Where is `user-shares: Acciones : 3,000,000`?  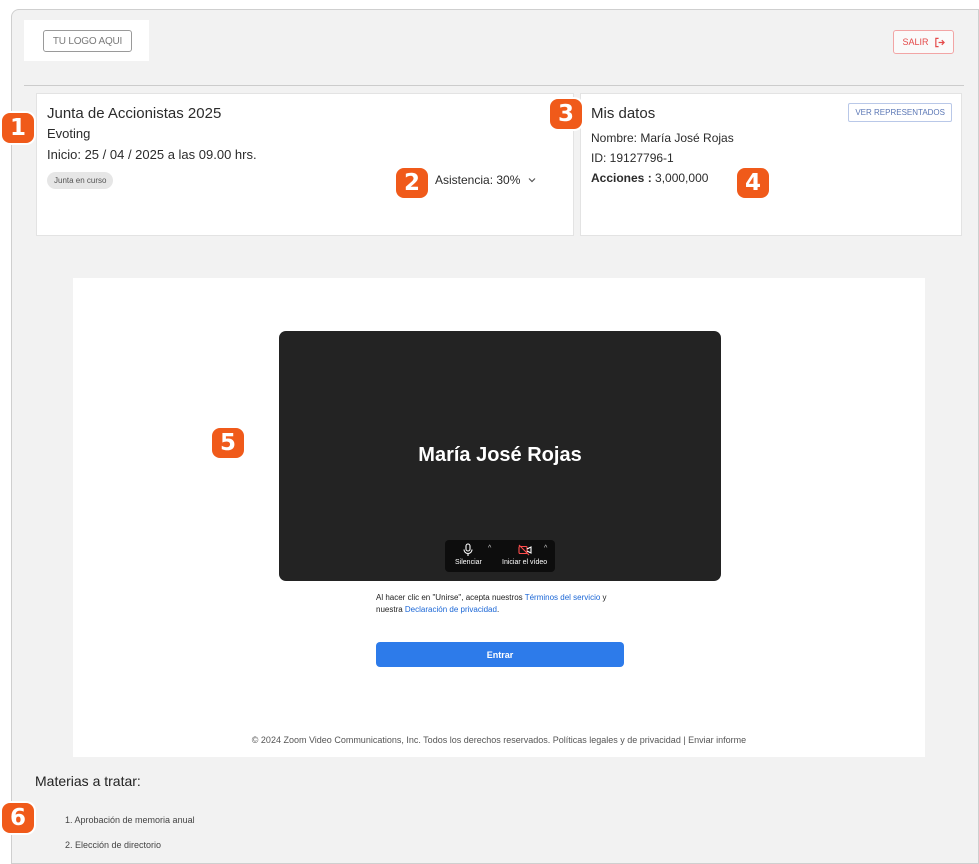
user-shares: Acciones : 3,000,000 is located at coordinates (649, 178).